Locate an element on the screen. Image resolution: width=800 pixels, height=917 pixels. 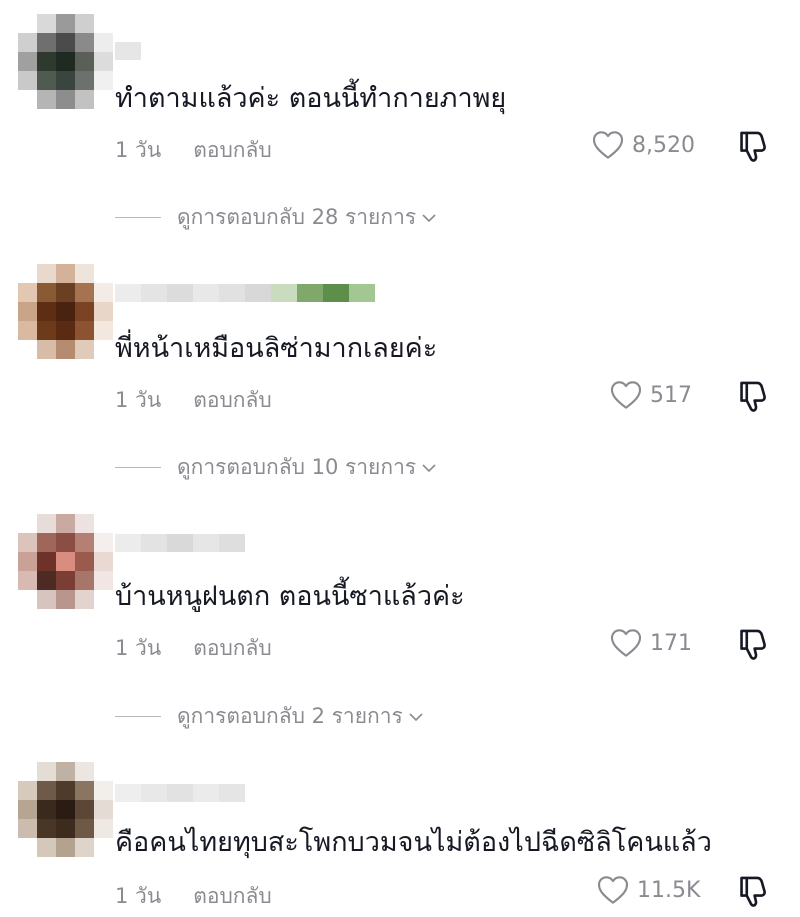
like-count: 11.5K is located at coordinates (669, 890).